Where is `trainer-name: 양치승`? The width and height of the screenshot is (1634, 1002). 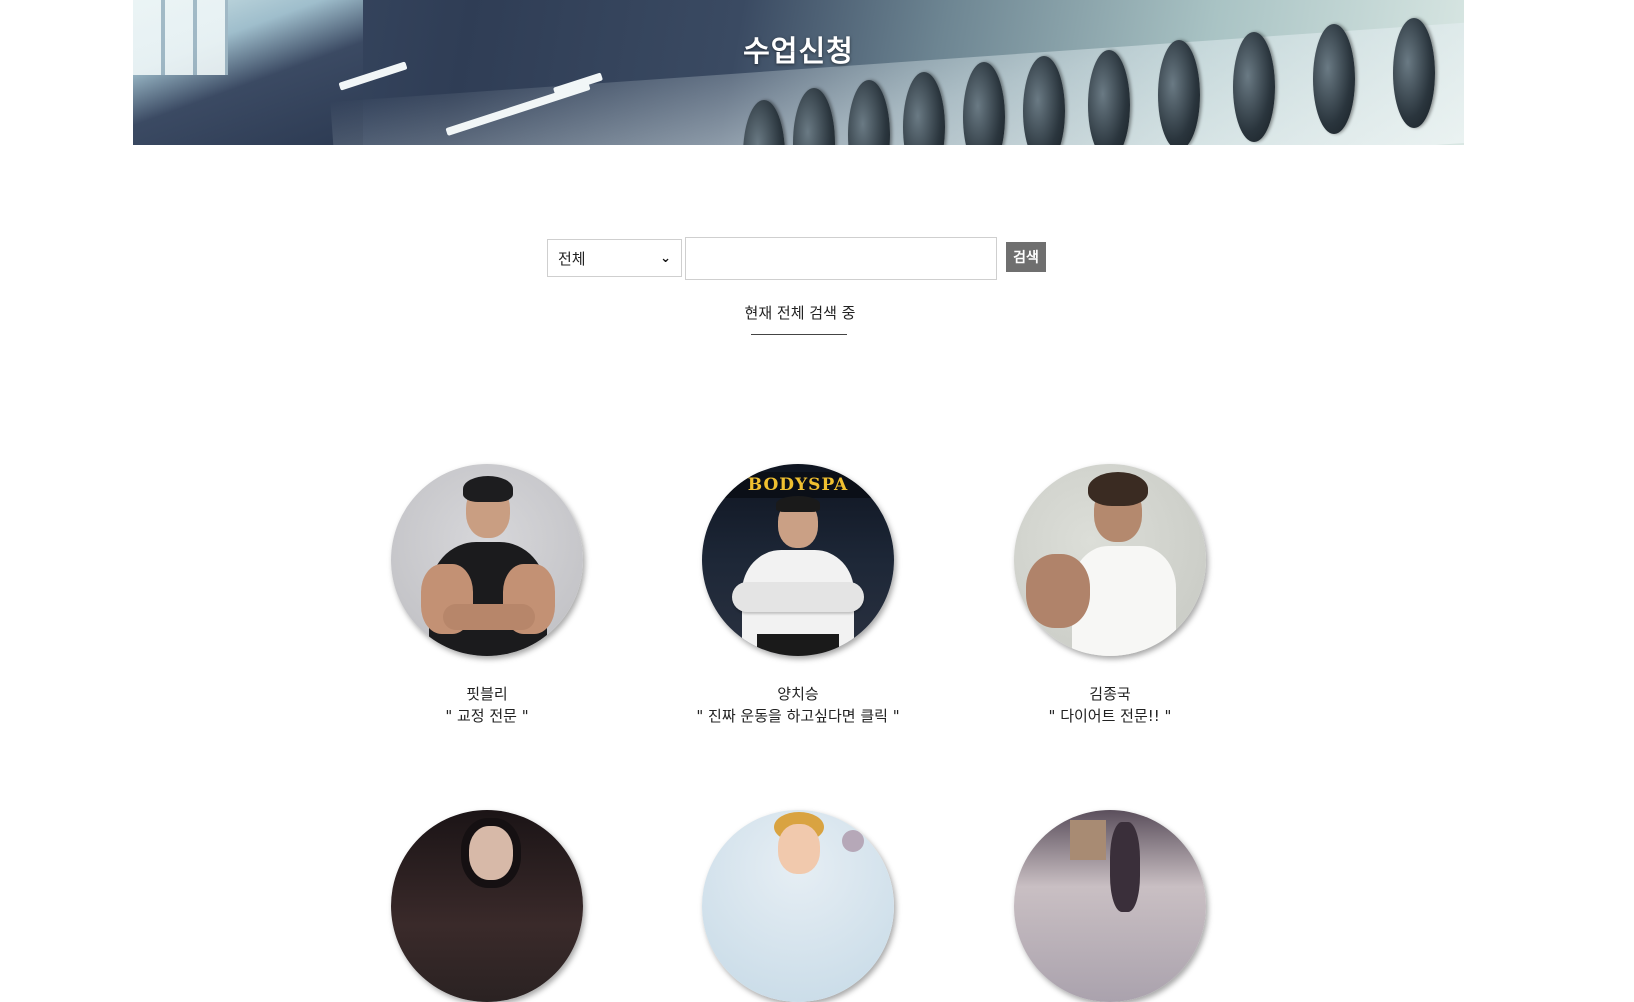
trainer-name: 양치승 is located at coordinates (798, 694).